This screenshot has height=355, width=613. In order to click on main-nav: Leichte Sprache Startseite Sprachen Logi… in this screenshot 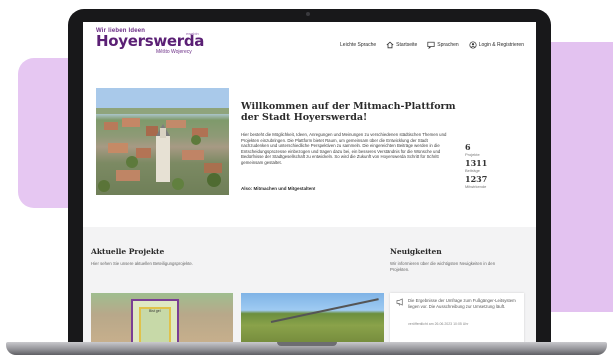, I will do `click(427, 45)`.